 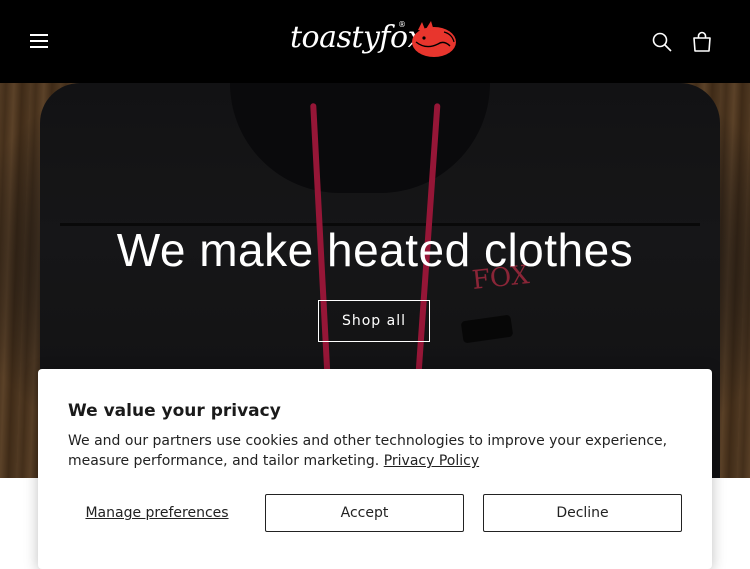 I want to click on manage-preferences-link: Manage preferences, so click(x=157, y=513).